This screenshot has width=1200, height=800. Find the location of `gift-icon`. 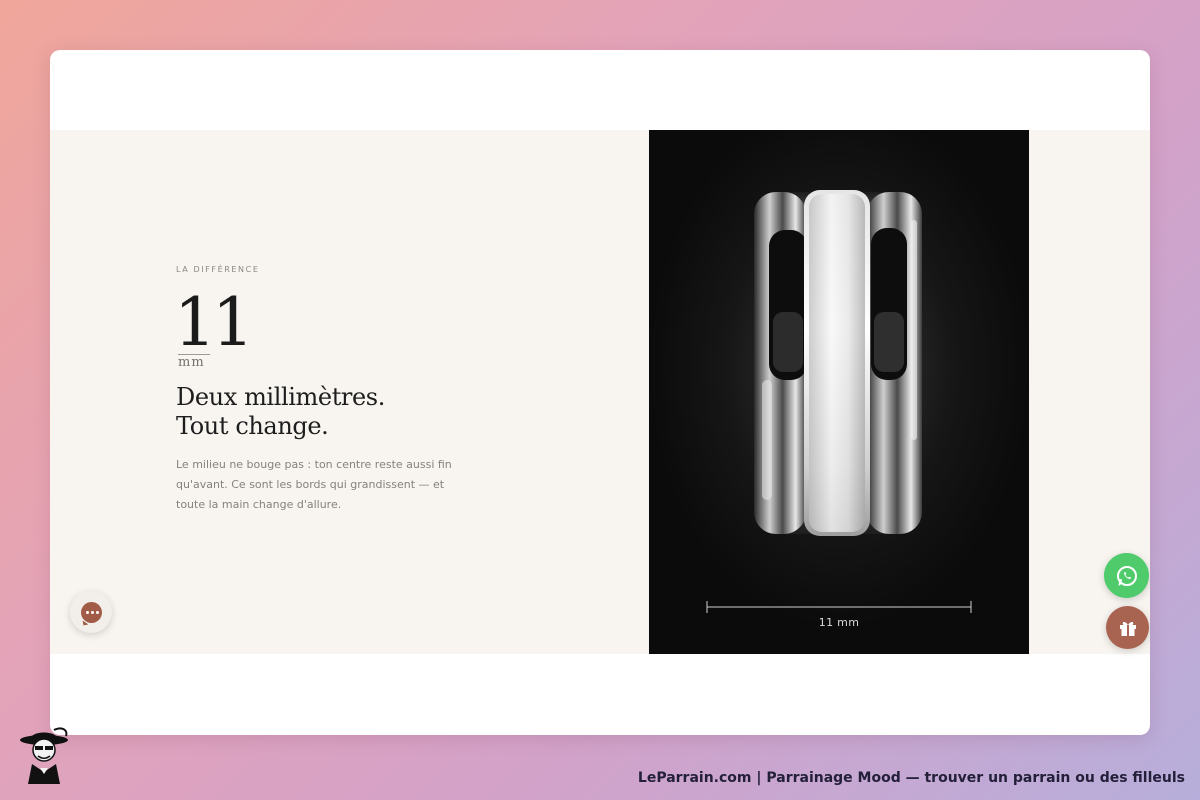

gift-icon is located at coordinates (1127, 628).